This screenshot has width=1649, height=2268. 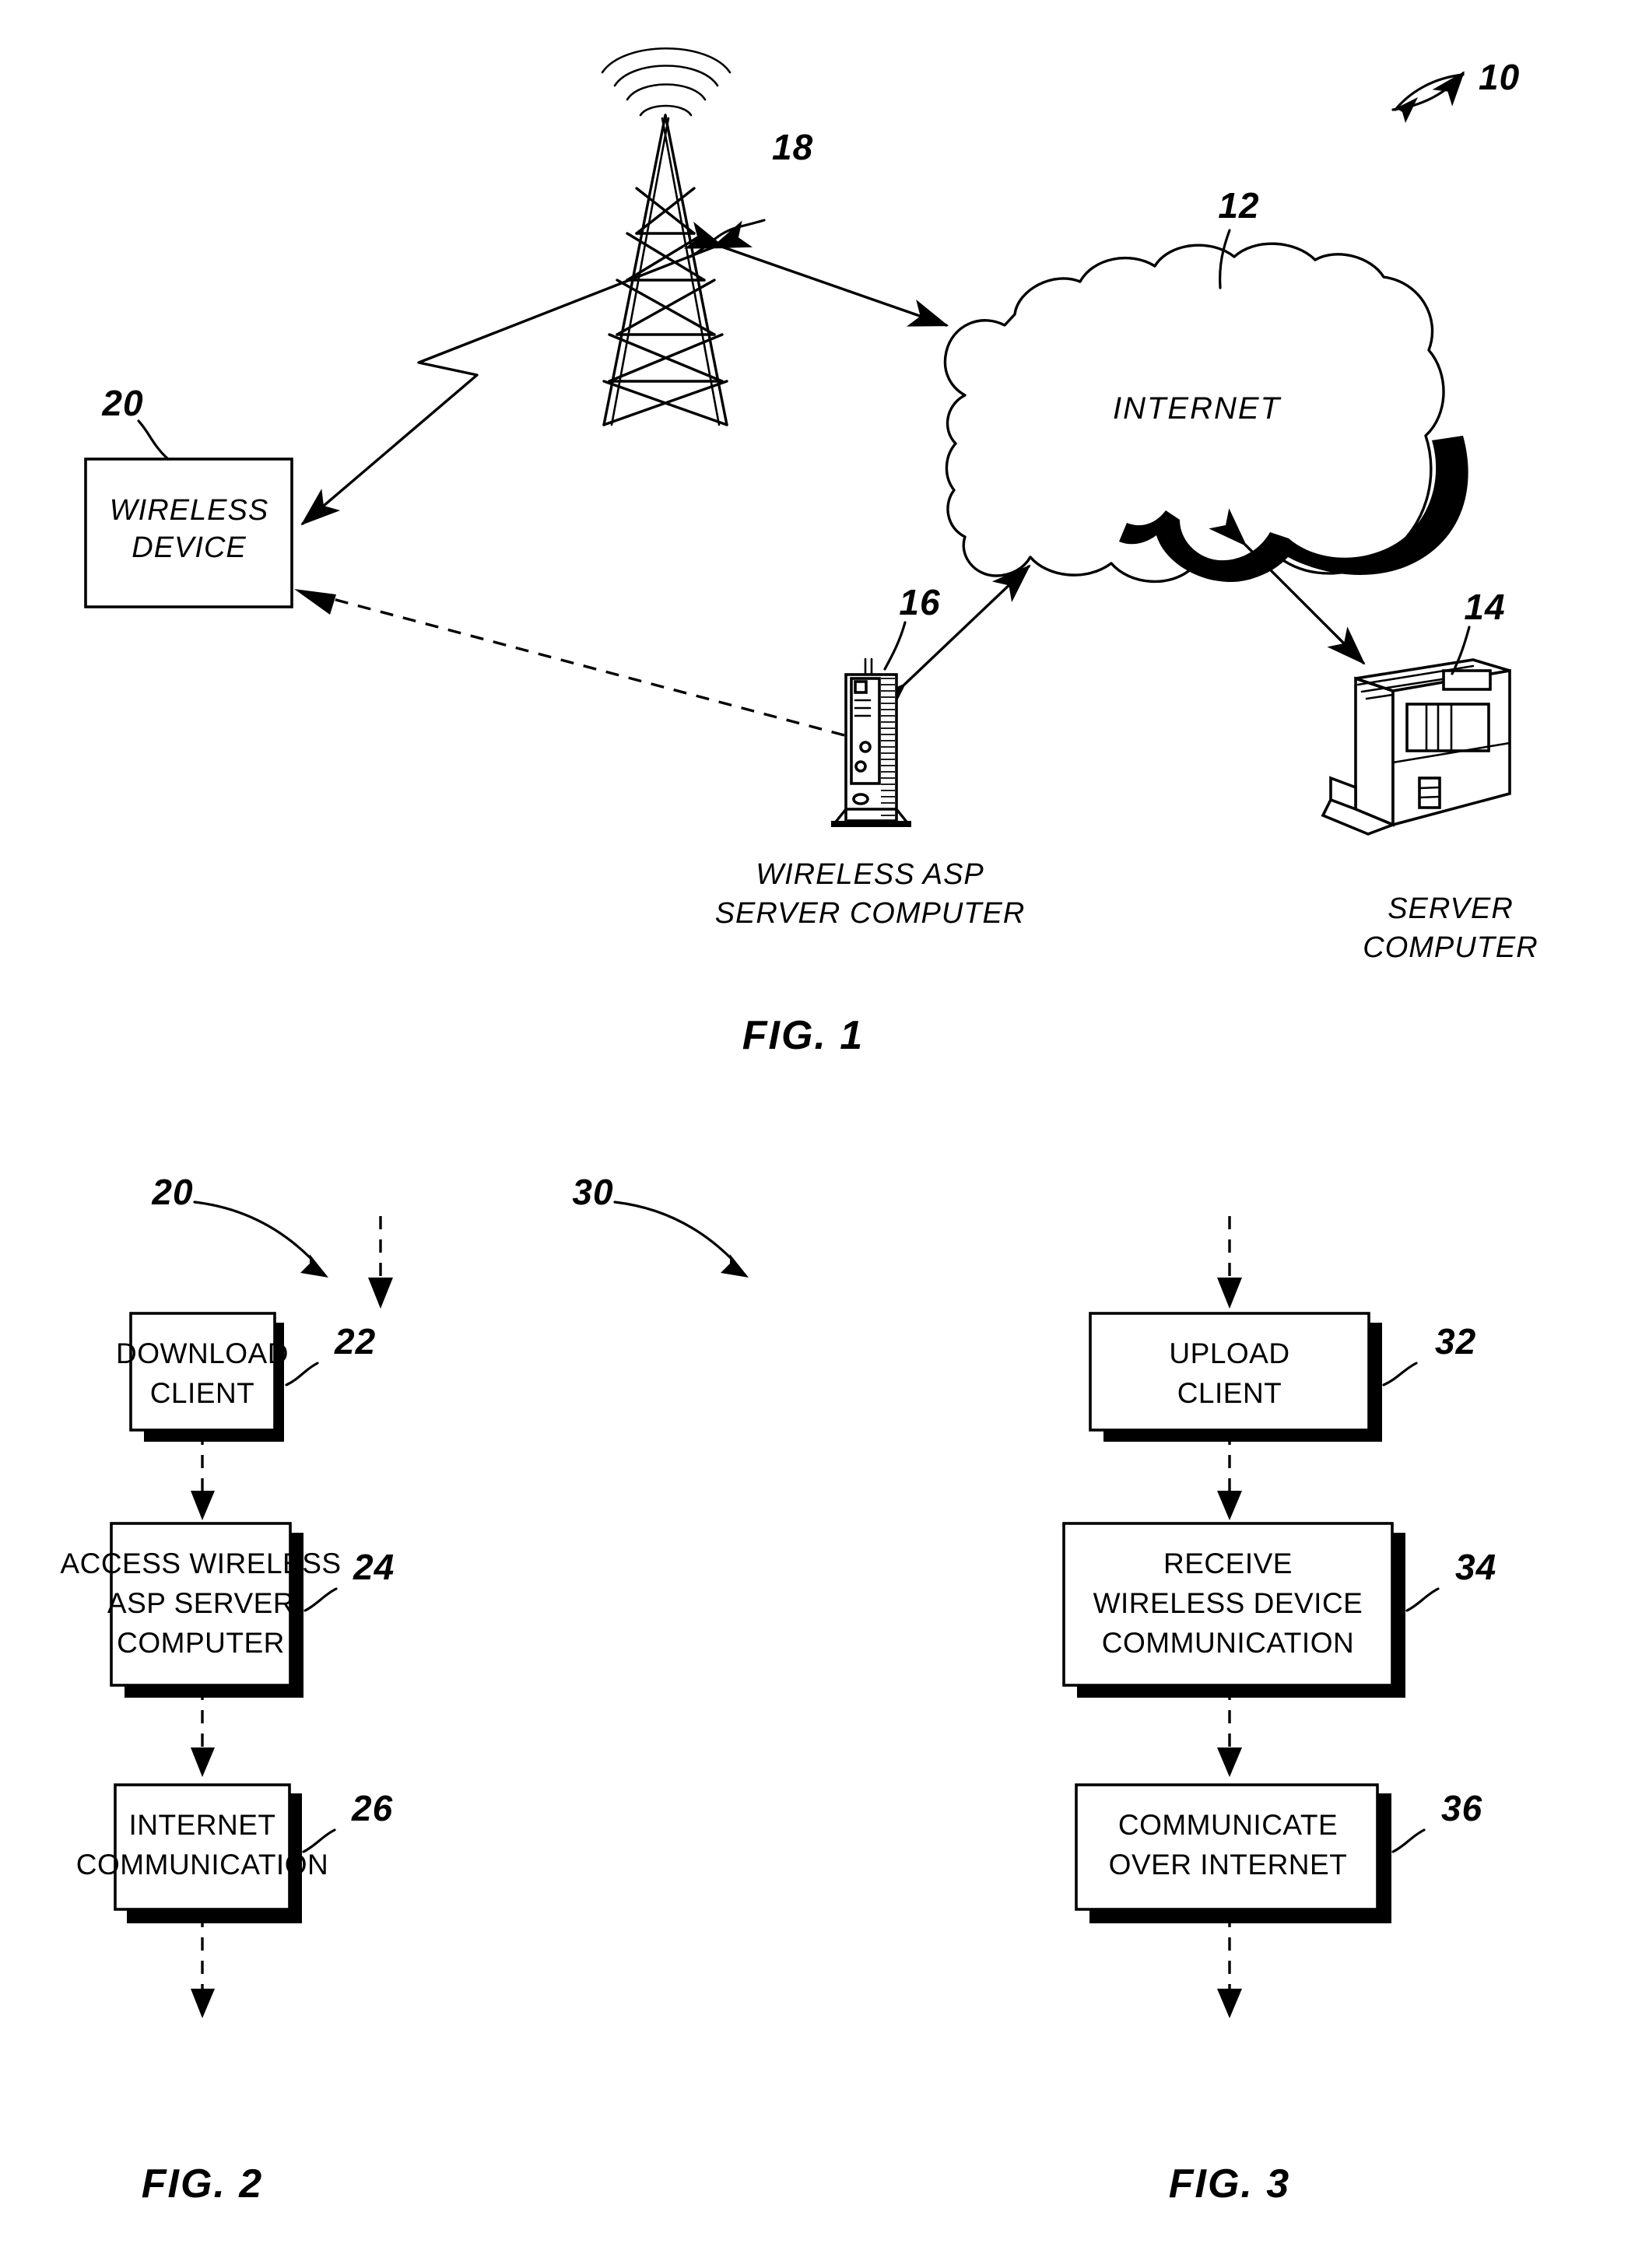 I want to click on fig1-caption: FIG. 1, so click(x=803, y=1035).